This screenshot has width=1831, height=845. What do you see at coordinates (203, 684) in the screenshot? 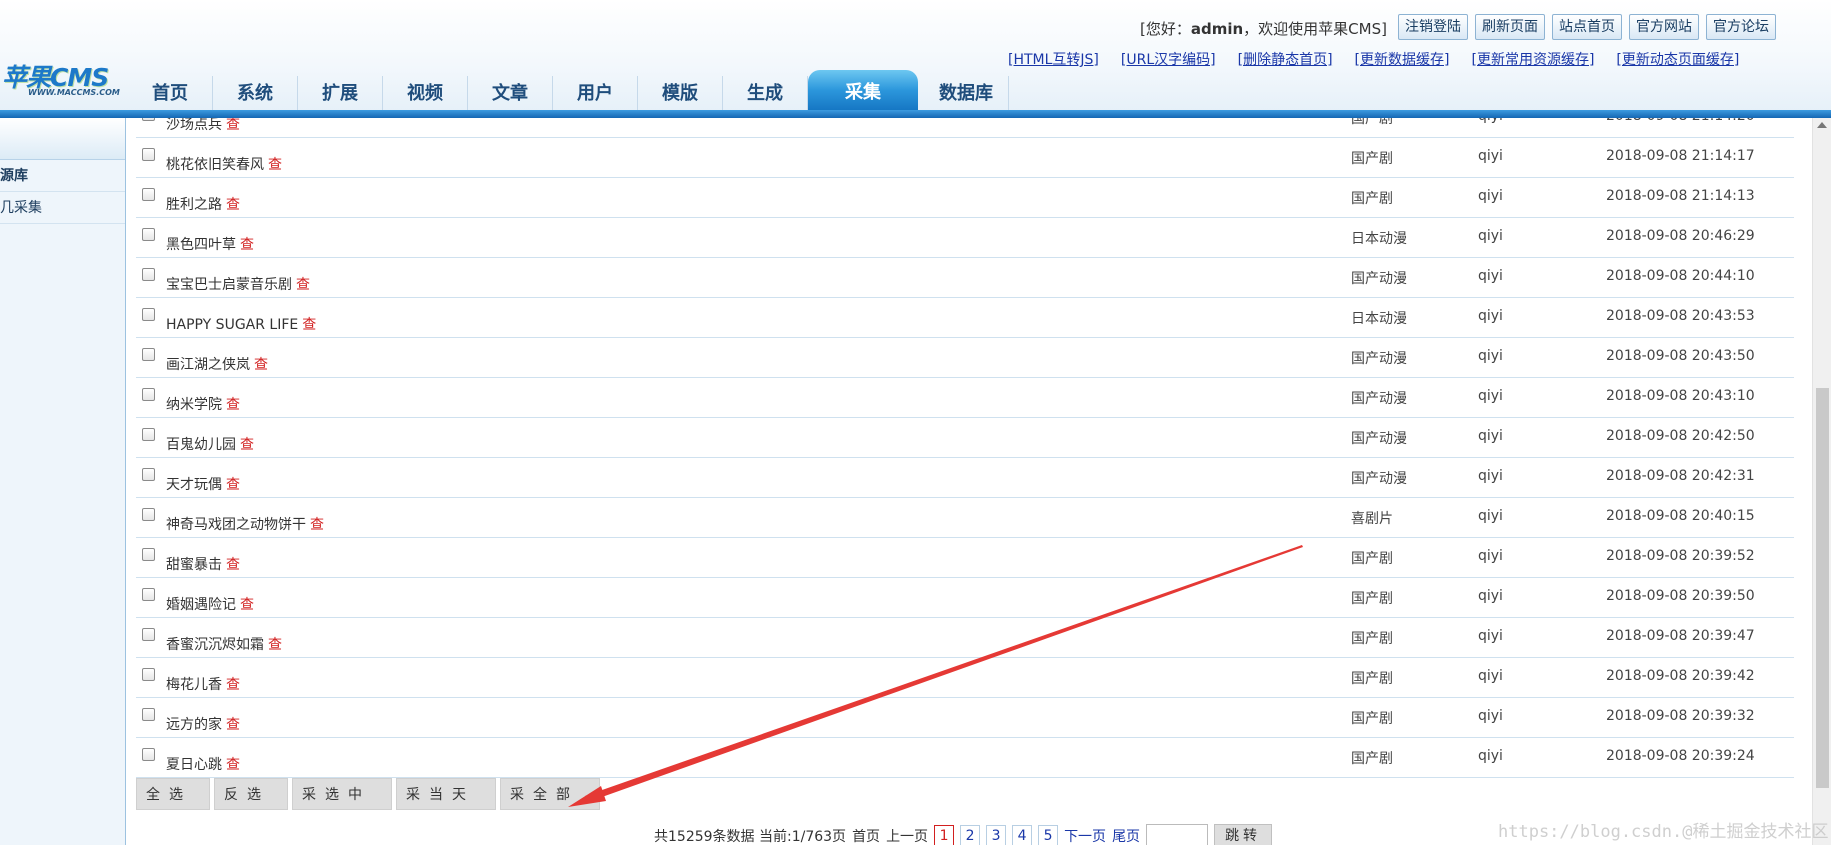
I see `row-title: 梅花儿香查` at bounding box center [203, 684].